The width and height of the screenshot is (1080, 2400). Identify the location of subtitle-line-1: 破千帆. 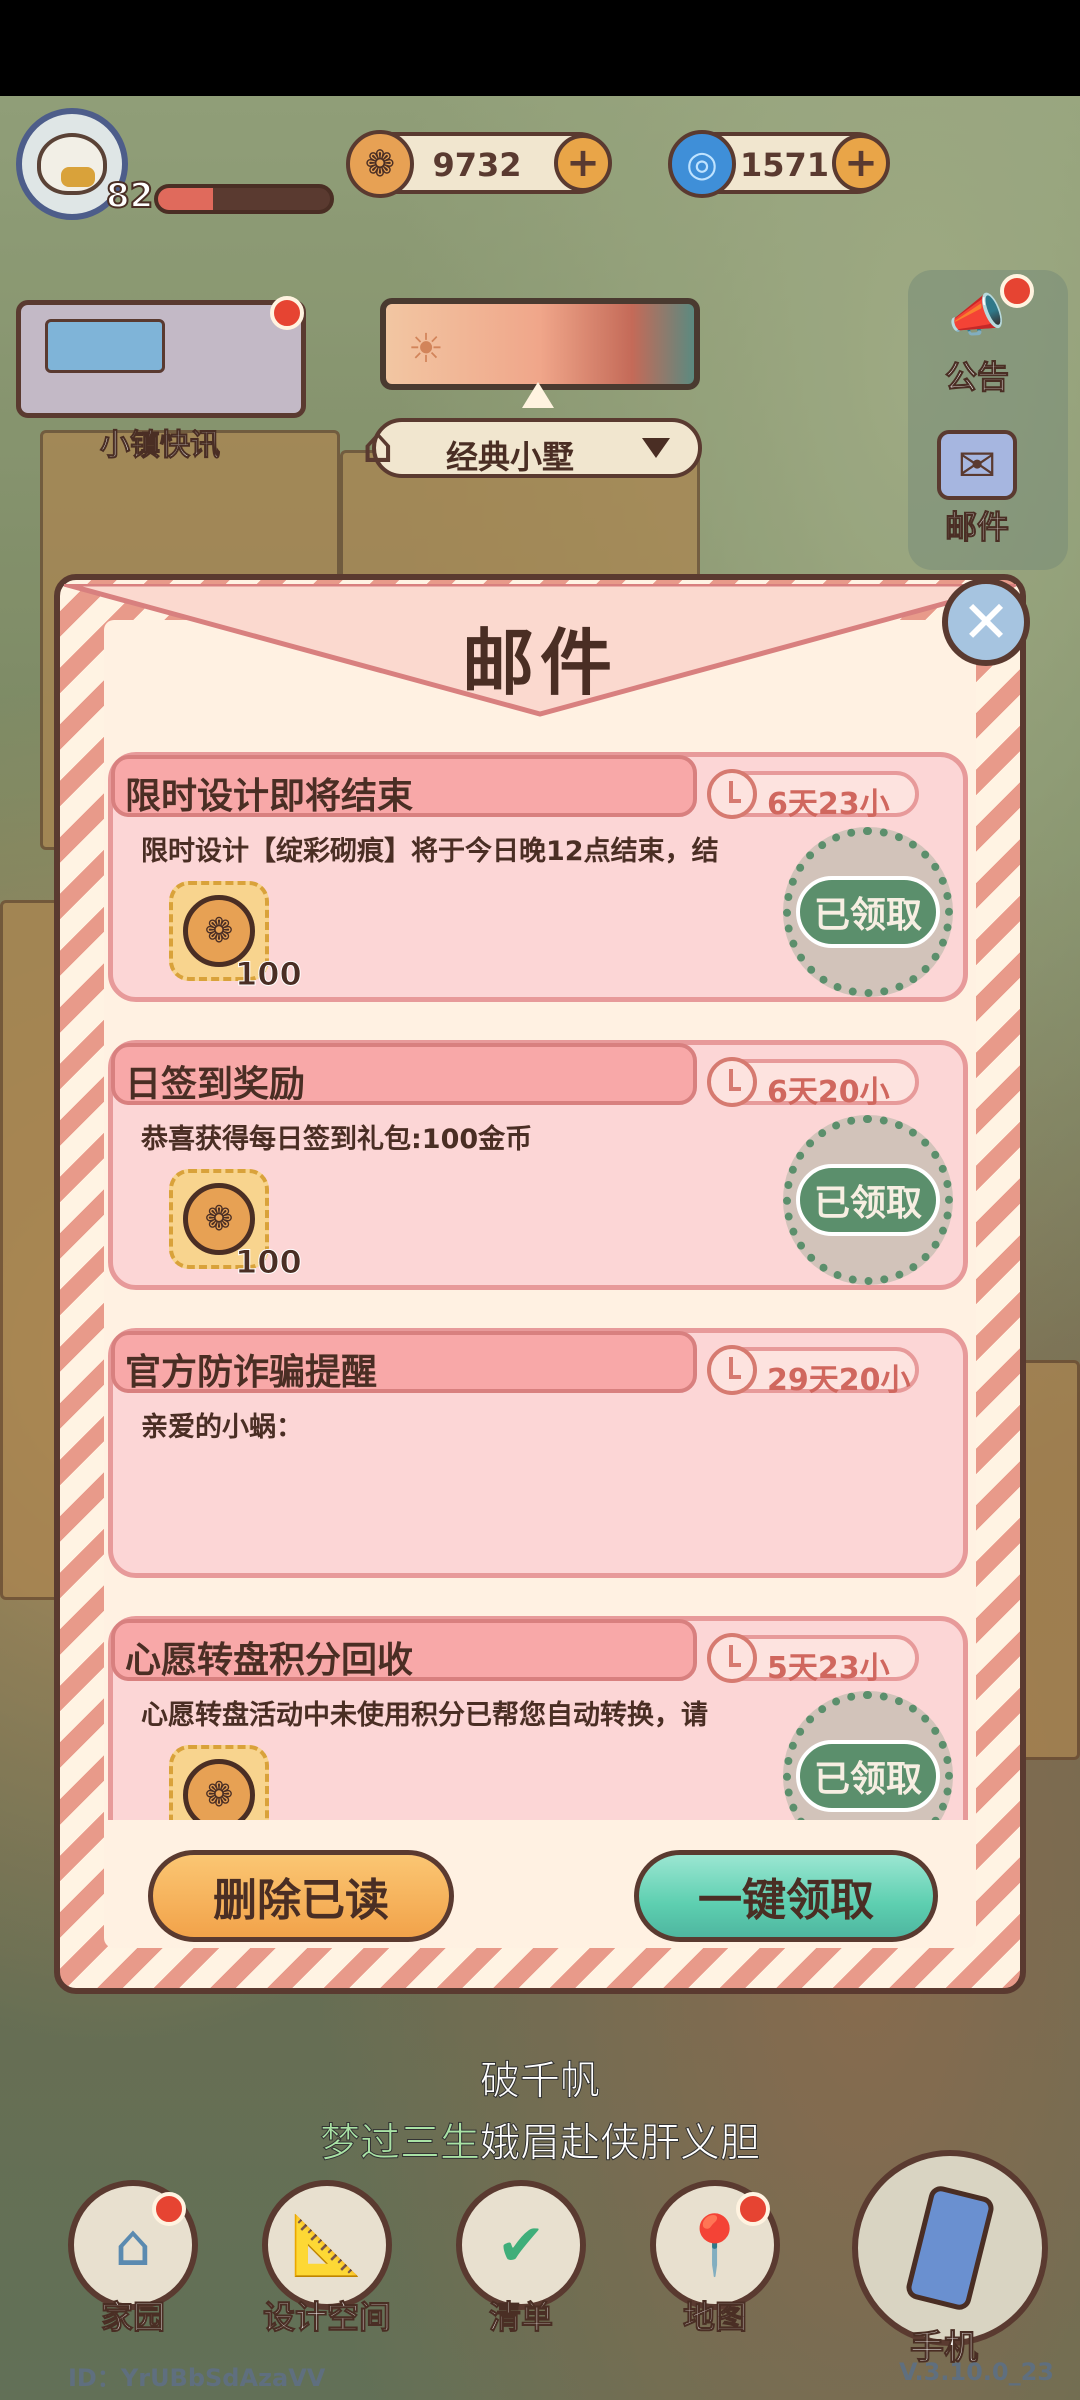
(540, 2081).